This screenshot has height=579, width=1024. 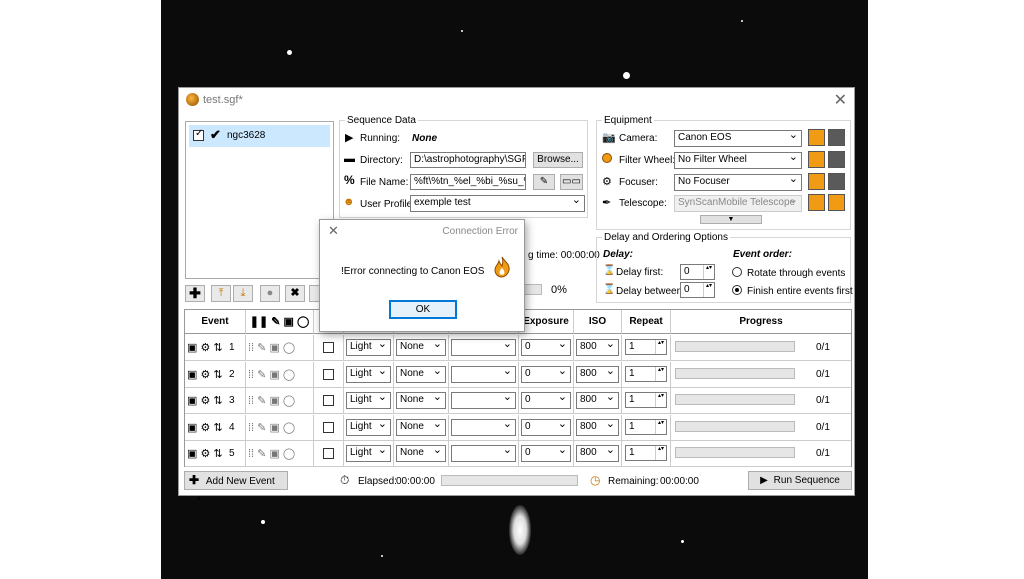 I want to click on pipette-icon: ✎, so click(x=544, y=182).